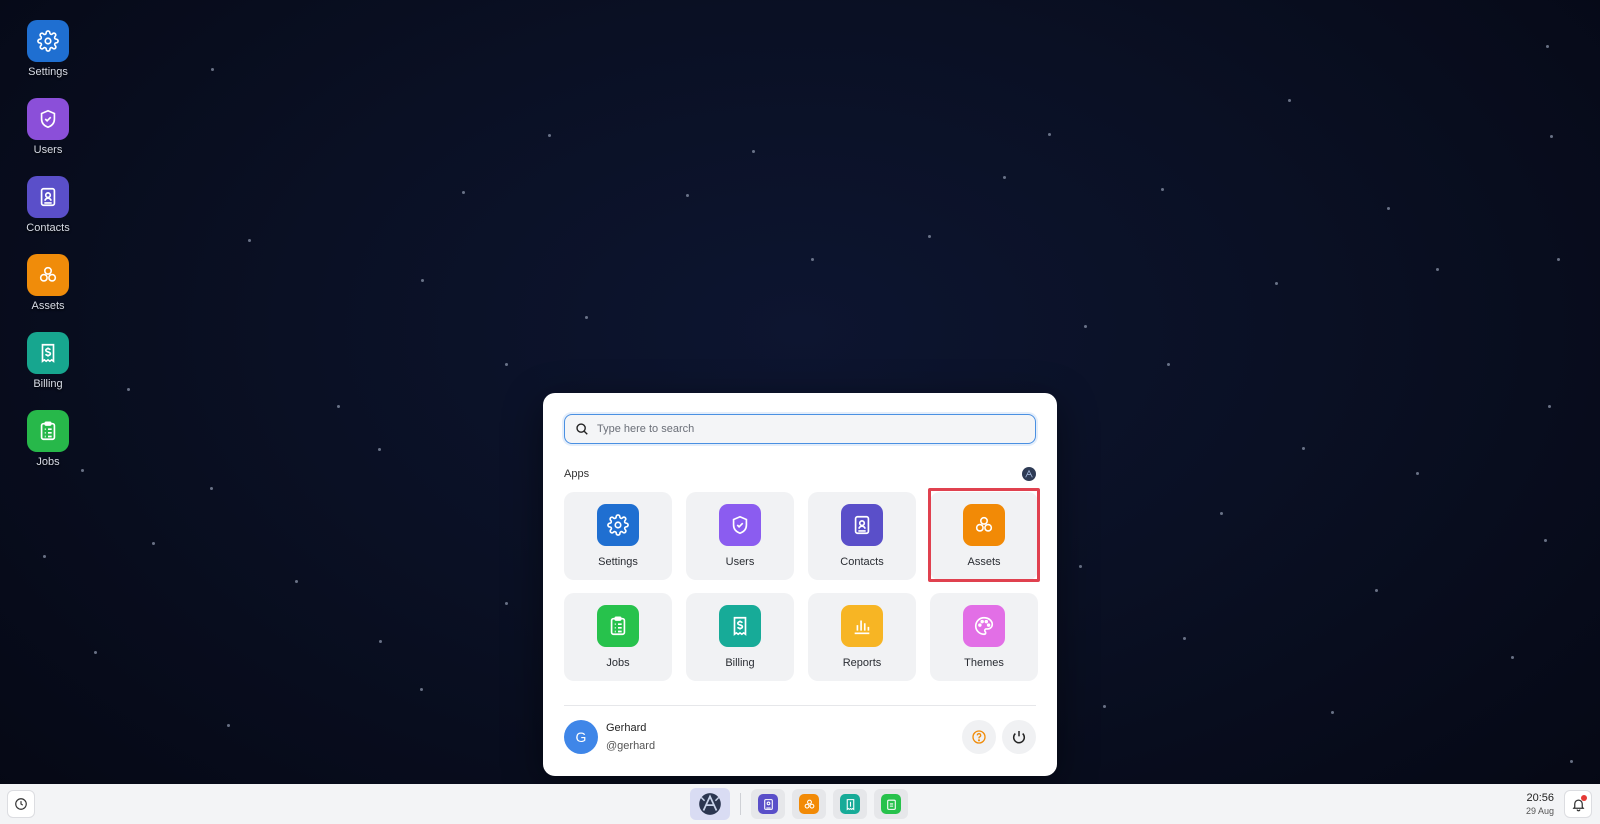 The image size is (1600, 824). What do you see at coordinates (800, 737) in the screenshot?
I see `user-panel: G Gerhard @gerhard` at bounding box center [800, 737].